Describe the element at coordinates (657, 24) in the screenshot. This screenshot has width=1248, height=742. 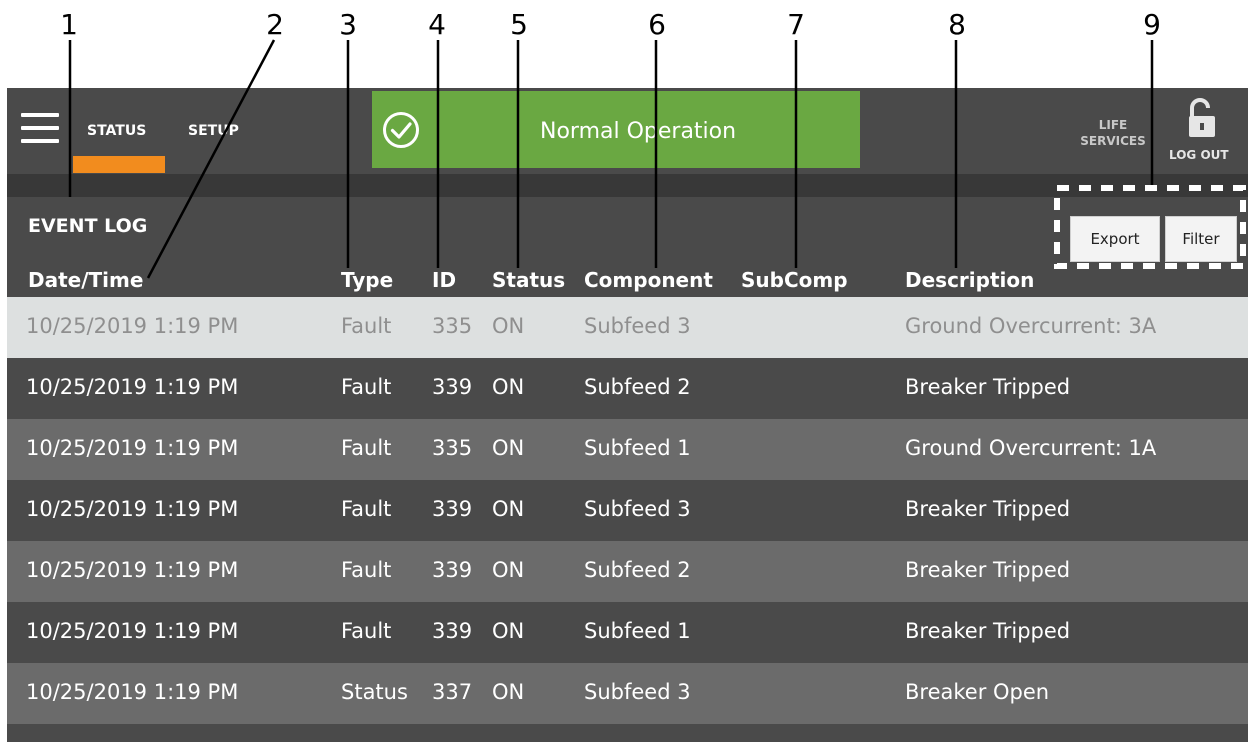
I see `callout-number: 6` at that location.